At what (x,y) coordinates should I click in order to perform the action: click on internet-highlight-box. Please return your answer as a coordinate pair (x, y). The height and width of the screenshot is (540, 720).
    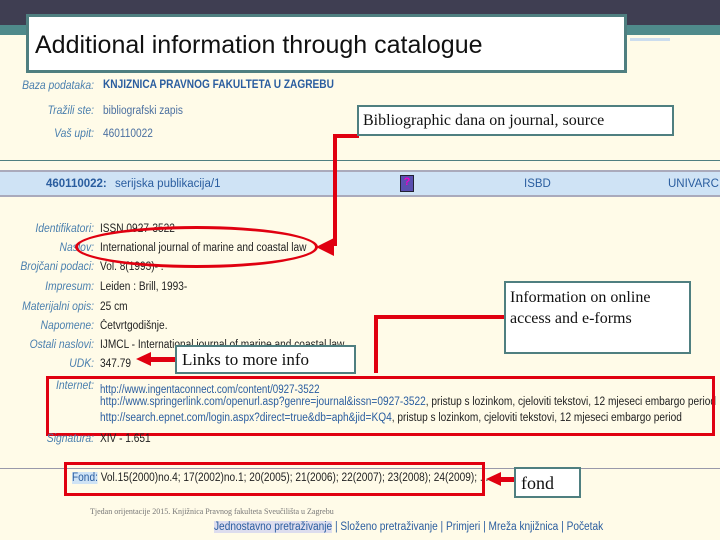
    Looking at the image, I should click on (380, 406).